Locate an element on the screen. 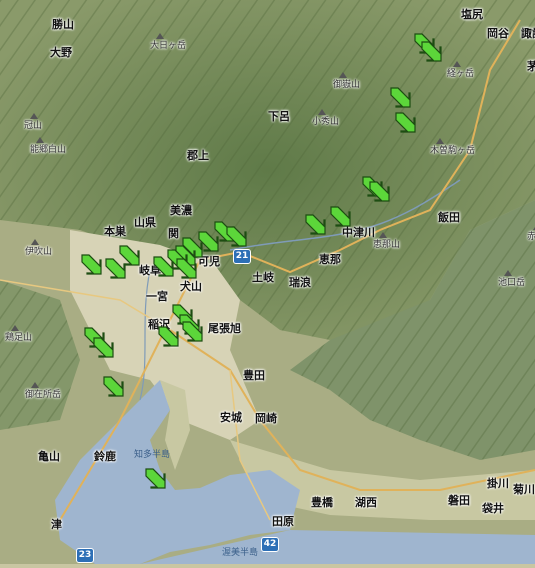  place-label-kaya: 茅 is located at coordinates (531, 66).